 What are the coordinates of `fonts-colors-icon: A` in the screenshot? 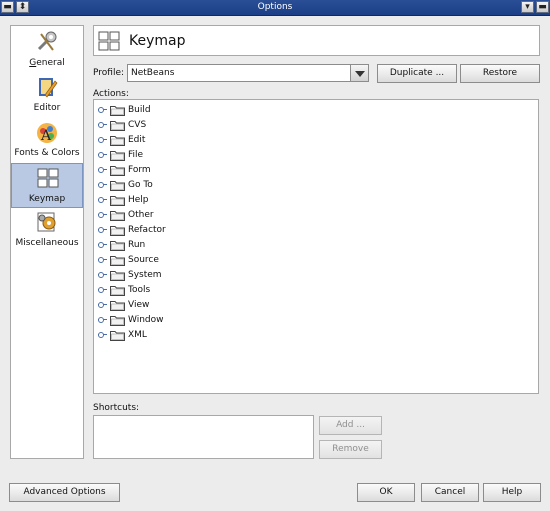 It's located at (47, 133).